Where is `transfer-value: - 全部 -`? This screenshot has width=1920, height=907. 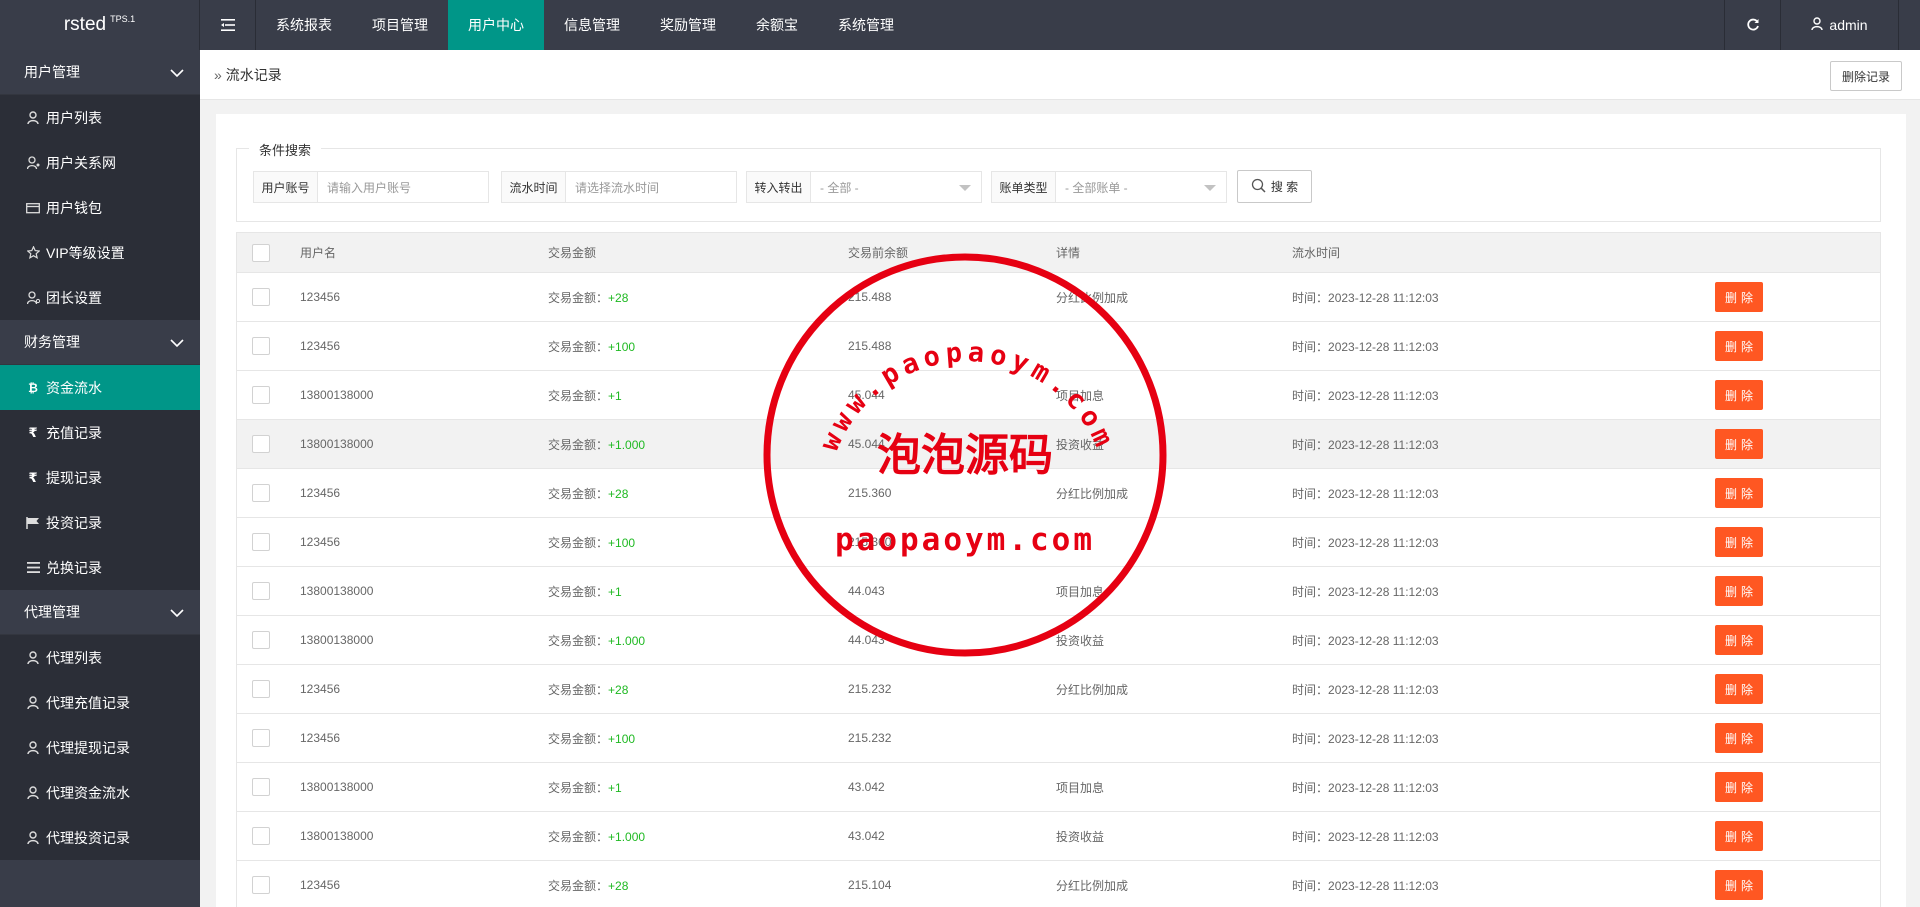 transfer-value: - 全部 - is located at coordinates (839, 187).